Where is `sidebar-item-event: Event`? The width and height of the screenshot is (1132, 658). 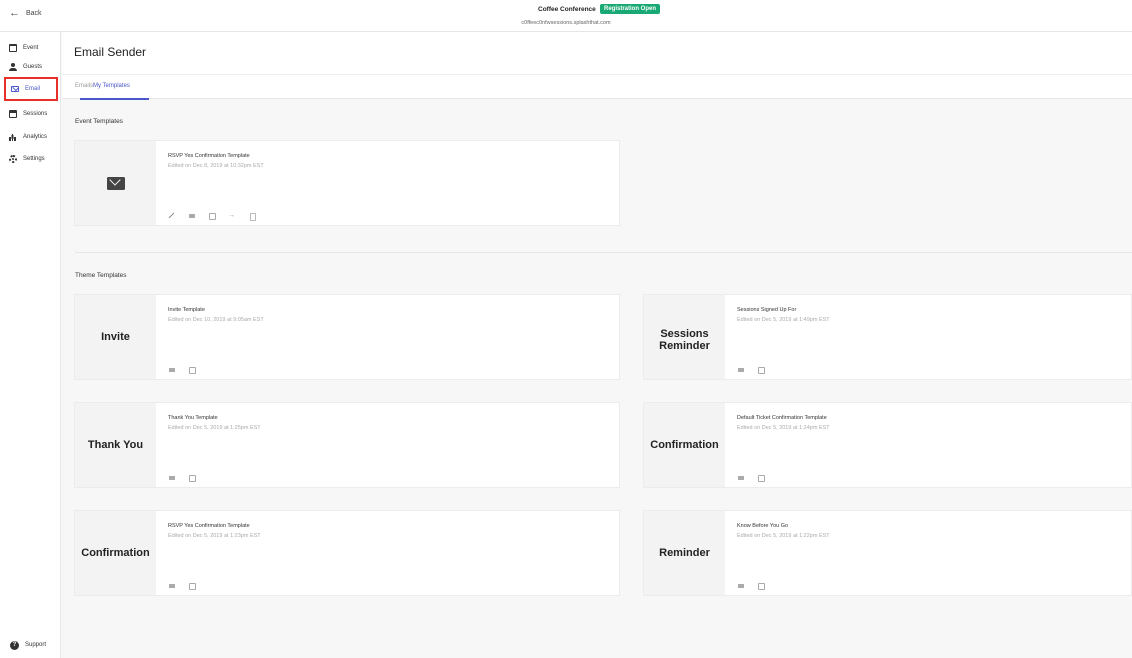
sidebar-item-event: Event is located at coordinates (31, 48).